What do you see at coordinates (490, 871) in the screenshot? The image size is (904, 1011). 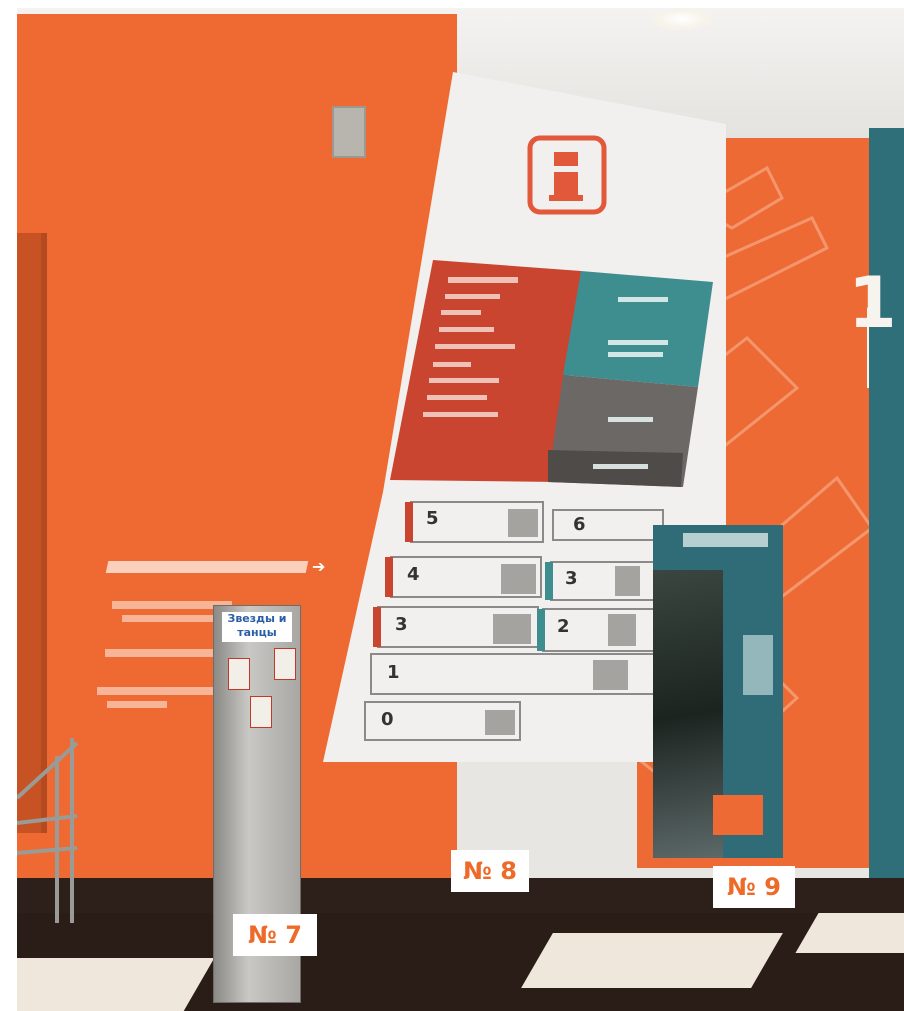 I see `label-8: № 8` at bounding box center [490, 871].